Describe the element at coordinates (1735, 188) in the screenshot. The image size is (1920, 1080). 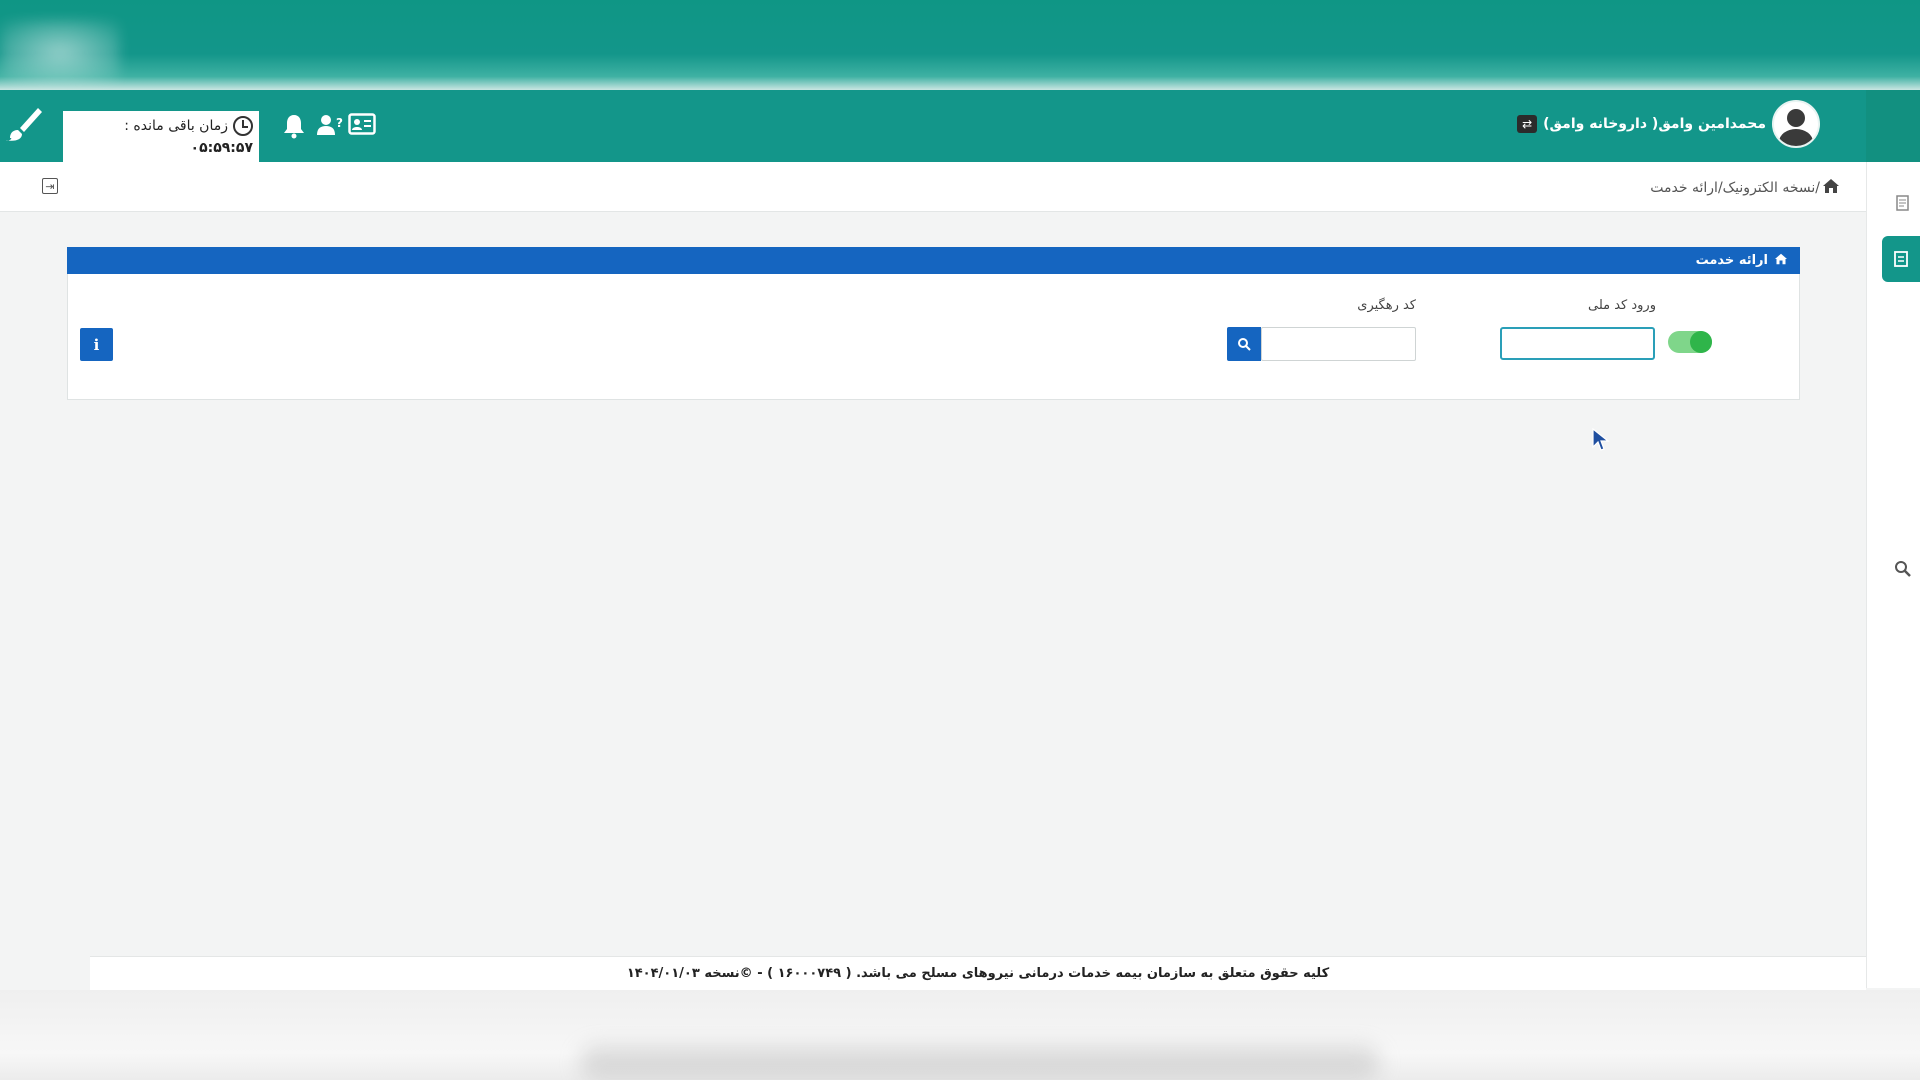
I see `breadcrumb-path: /نسخه الکترونیک/ارائه خدمت` at that location.